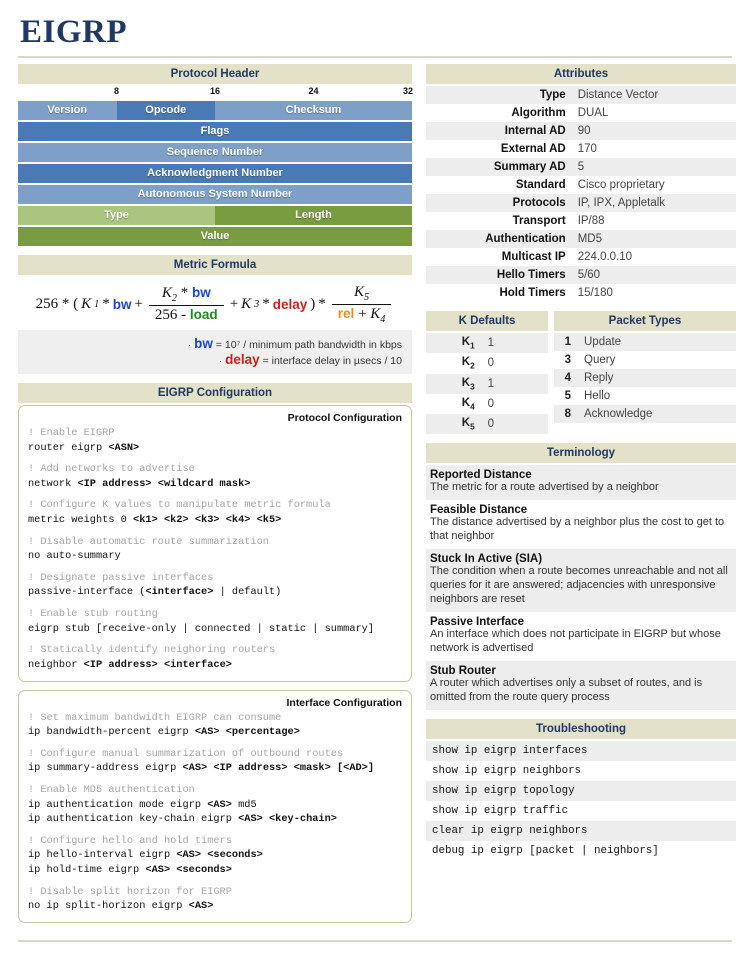 The height and width of the screenshot is (971, 750). Describe the element at coordinates (215, 152) in the screenshot. I see `packet-row: Sequence Number` at that location.